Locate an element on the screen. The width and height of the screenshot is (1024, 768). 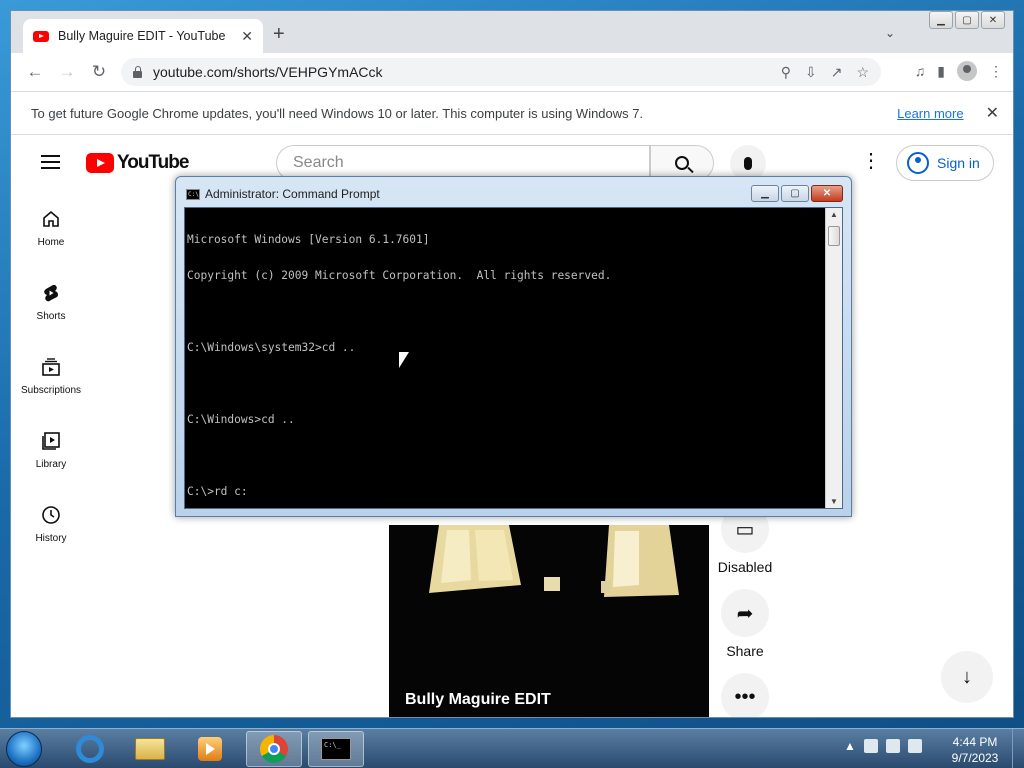
folder-icon is located at coordinates (150, 749).